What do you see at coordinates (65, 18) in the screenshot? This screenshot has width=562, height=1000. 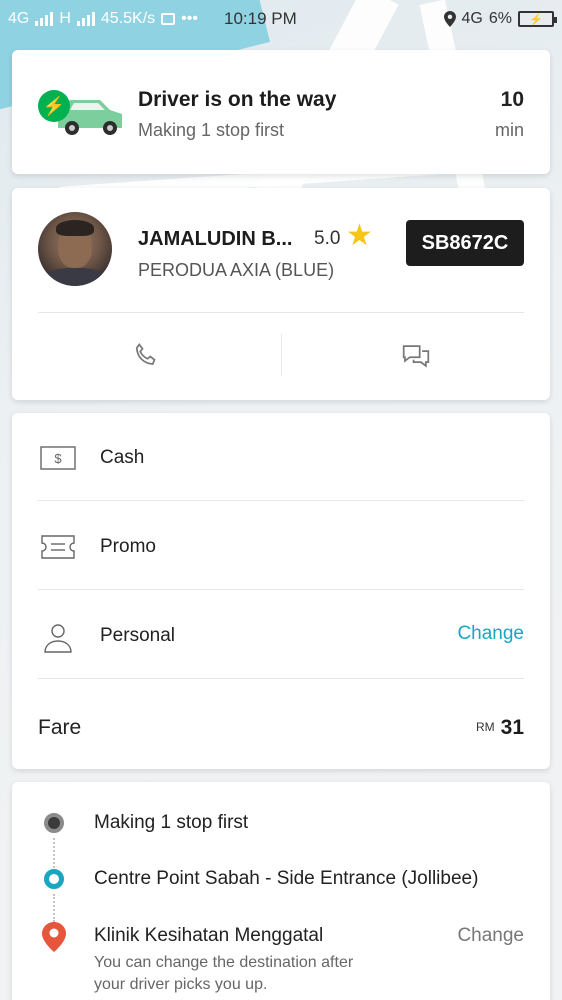 I see `network-label: H` at bounding box center [65, 18].